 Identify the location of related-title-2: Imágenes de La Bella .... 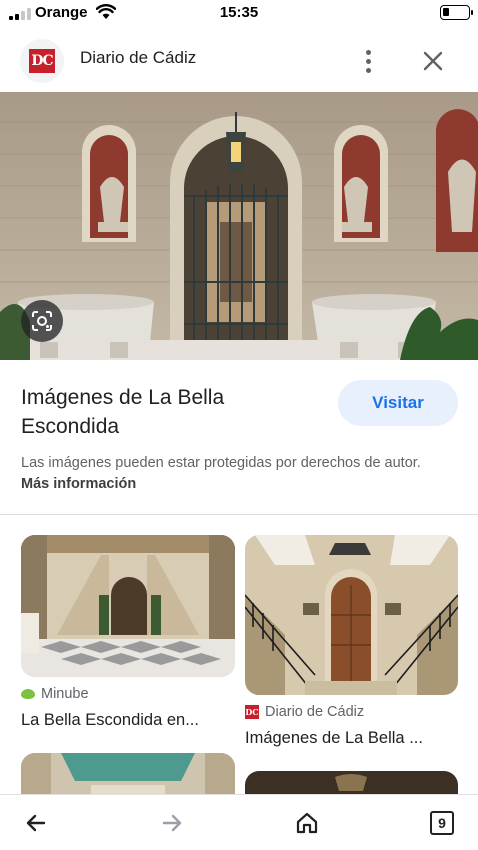
(351, 738).